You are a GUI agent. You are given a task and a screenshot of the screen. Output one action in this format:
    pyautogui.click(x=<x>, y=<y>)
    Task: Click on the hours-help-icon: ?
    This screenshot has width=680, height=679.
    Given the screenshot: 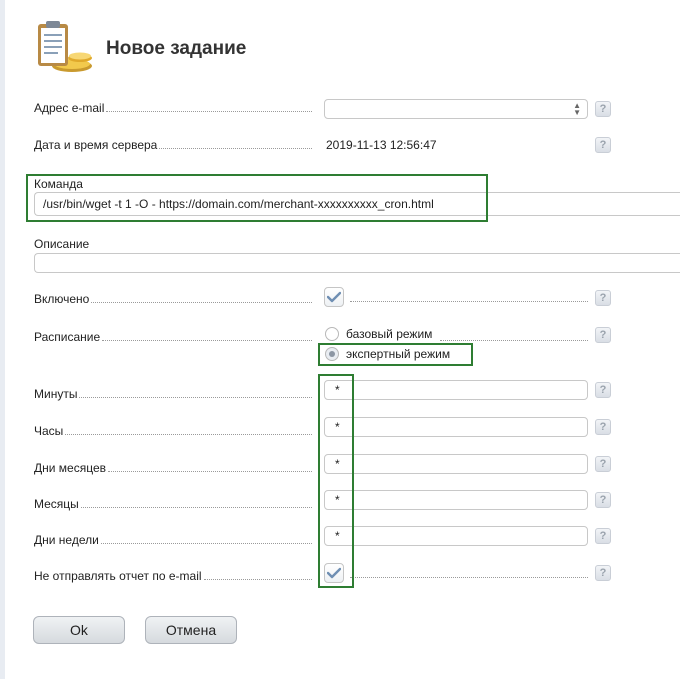 What is the action you would take?
    pyautogui.click(x=603, y=427)
    